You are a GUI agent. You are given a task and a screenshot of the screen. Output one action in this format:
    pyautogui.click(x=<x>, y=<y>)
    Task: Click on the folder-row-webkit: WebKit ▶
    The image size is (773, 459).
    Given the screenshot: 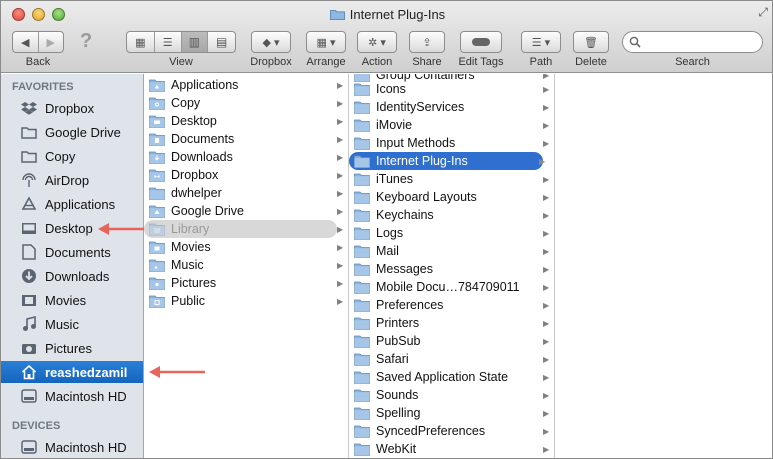 What is the action you would take?
    pyautogui.click(x=449, y=449)
    